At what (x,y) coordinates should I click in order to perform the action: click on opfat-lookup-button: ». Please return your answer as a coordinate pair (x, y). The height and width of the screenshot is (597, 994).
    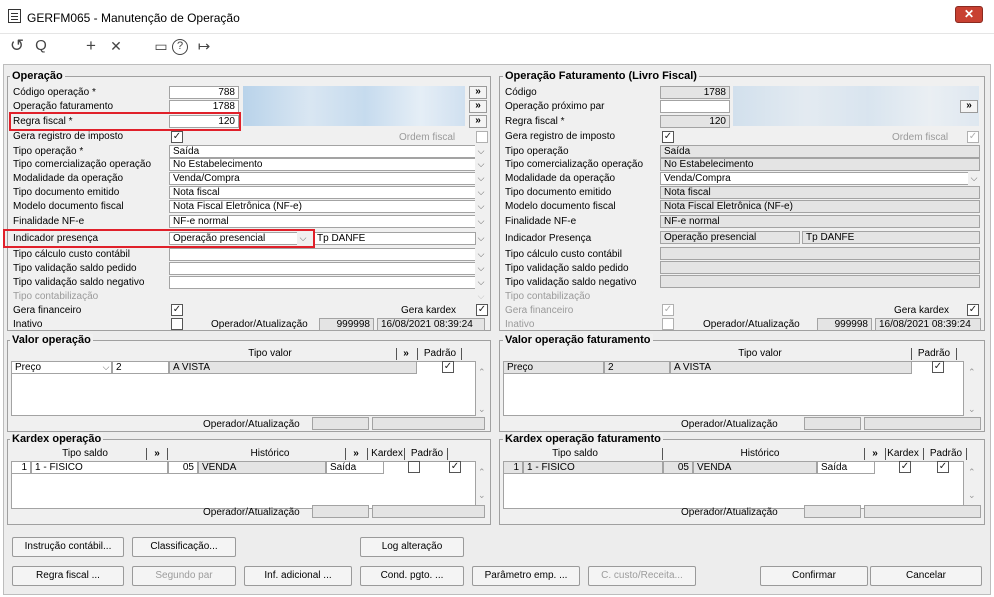
    Looking at the image, I should click on (478, 106).